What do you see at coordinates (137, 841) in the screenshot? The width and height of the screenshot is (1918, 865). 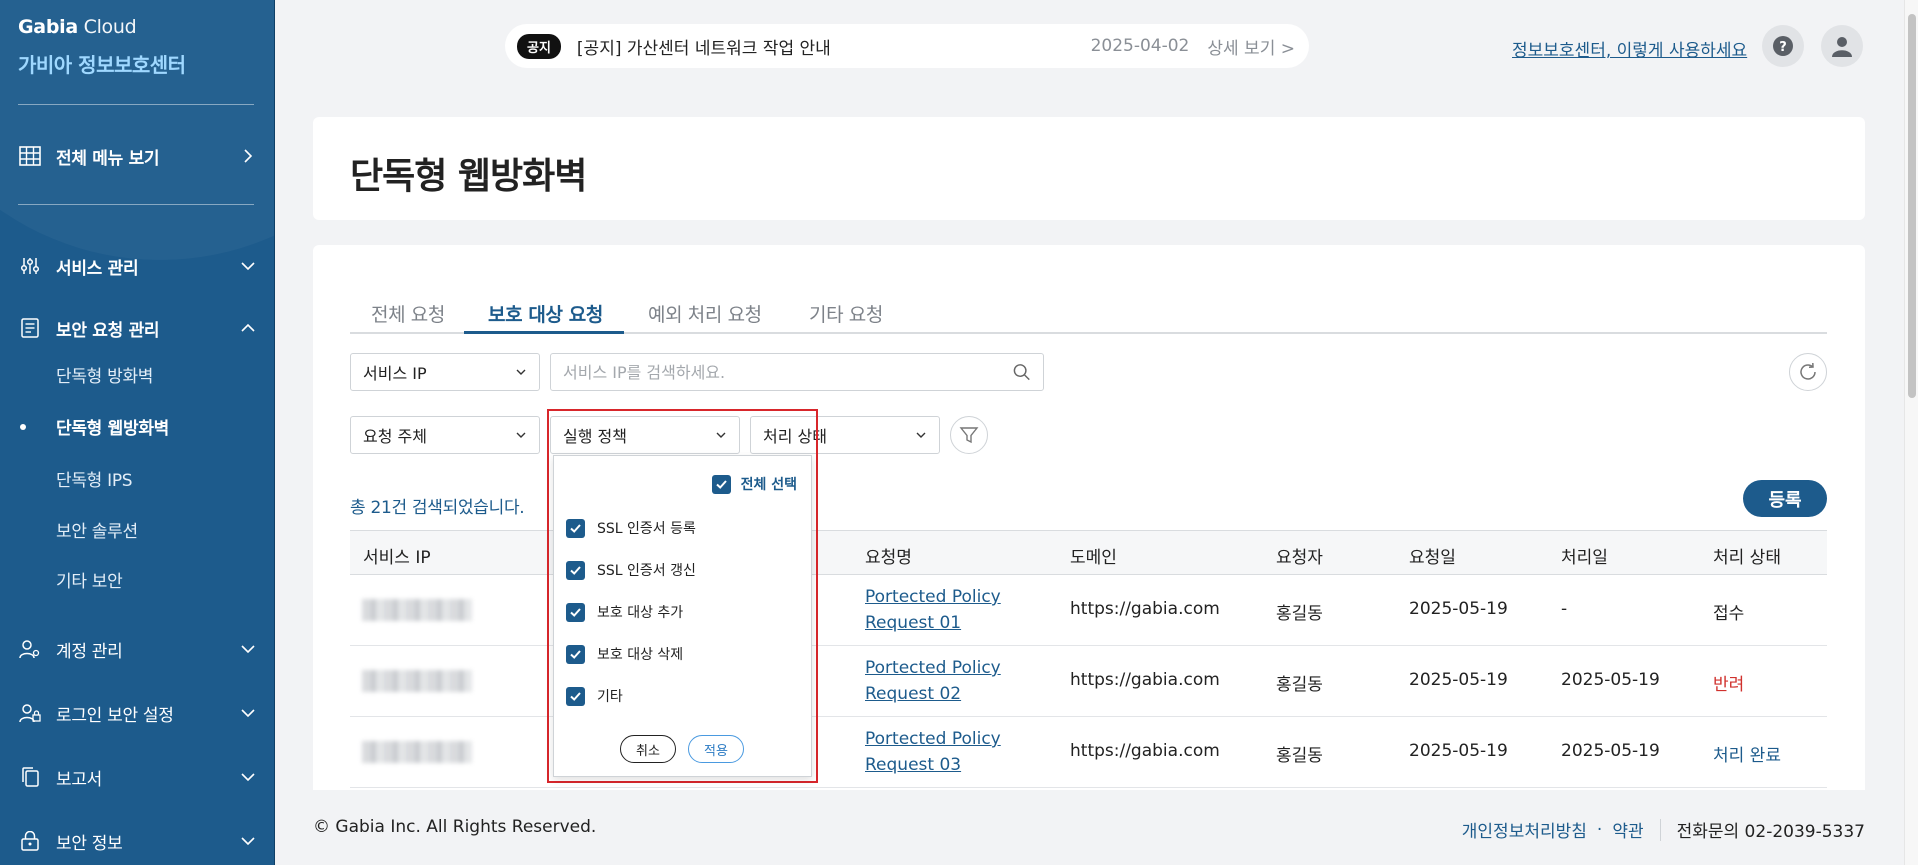 I see `sidebar-item-security-info: 보안 정보` at bounding box center [137, 841].